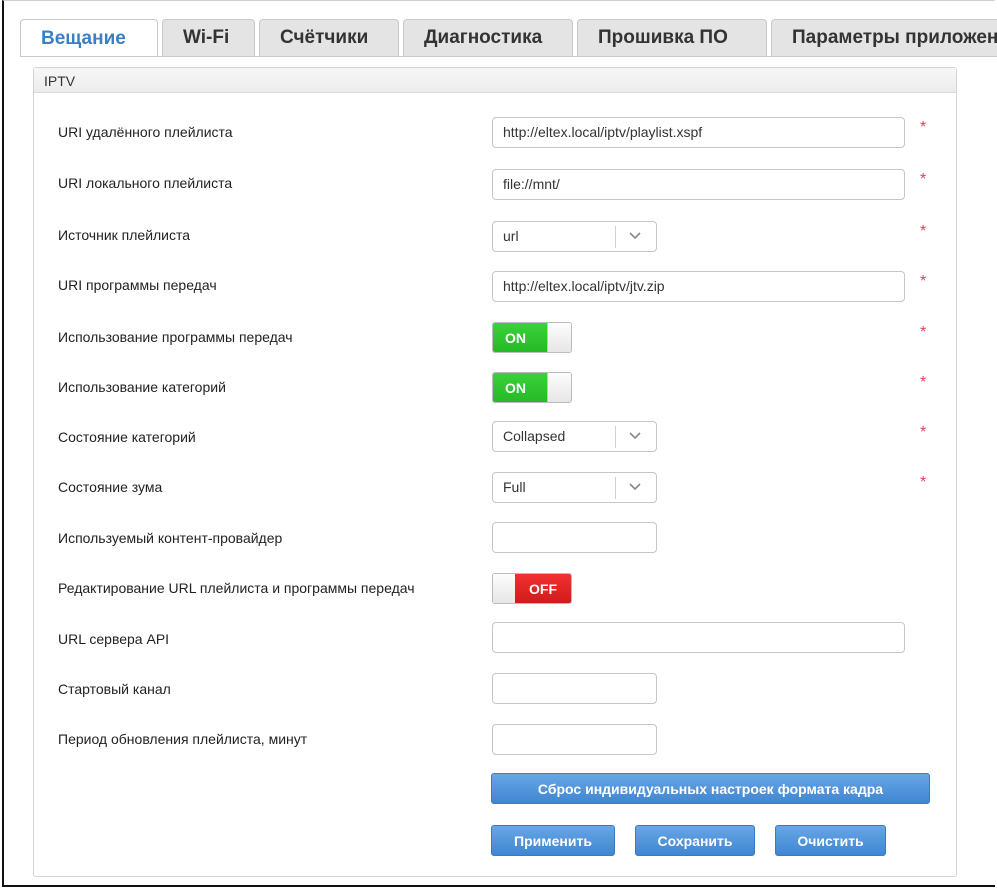 Image resolution: width=997 pixels, height=888 pixels. Describe the element at coordinates (170, 538) in the screenshot. I see `content-provider-label: Используемый контент-провайдер` at that location.